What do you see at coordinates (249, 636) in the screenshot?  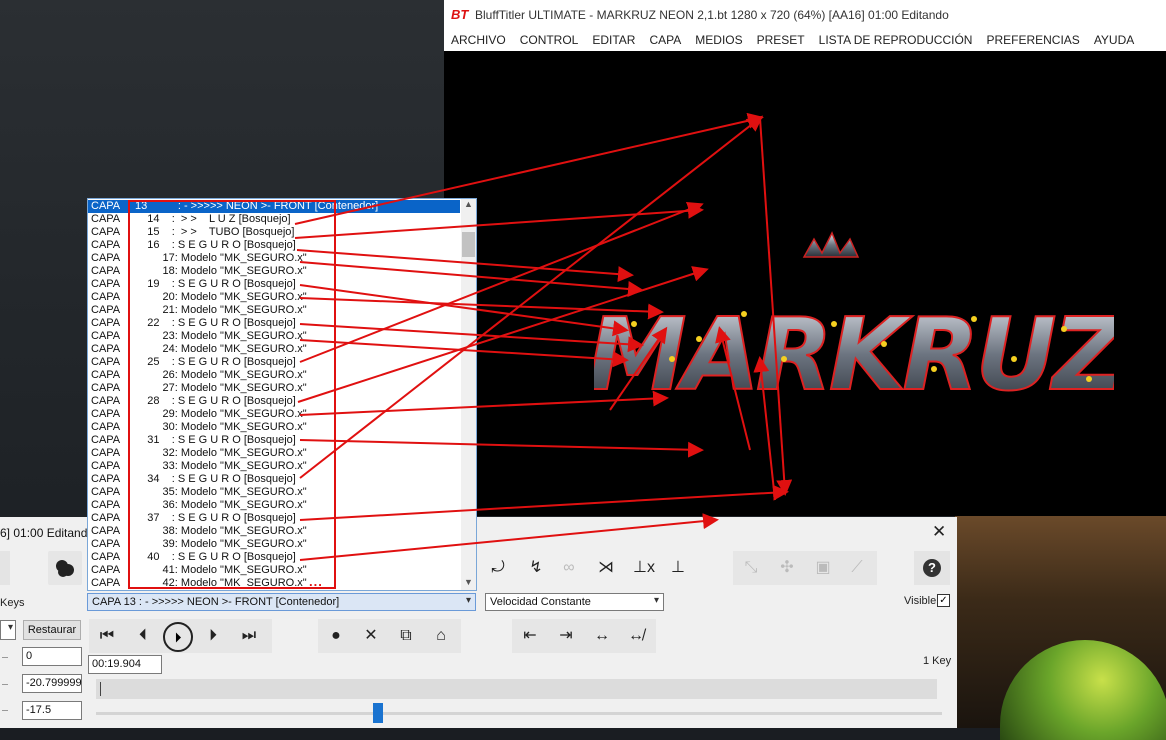 I see `skip-end-icon: ⏭` at bounding box center [249, 636].